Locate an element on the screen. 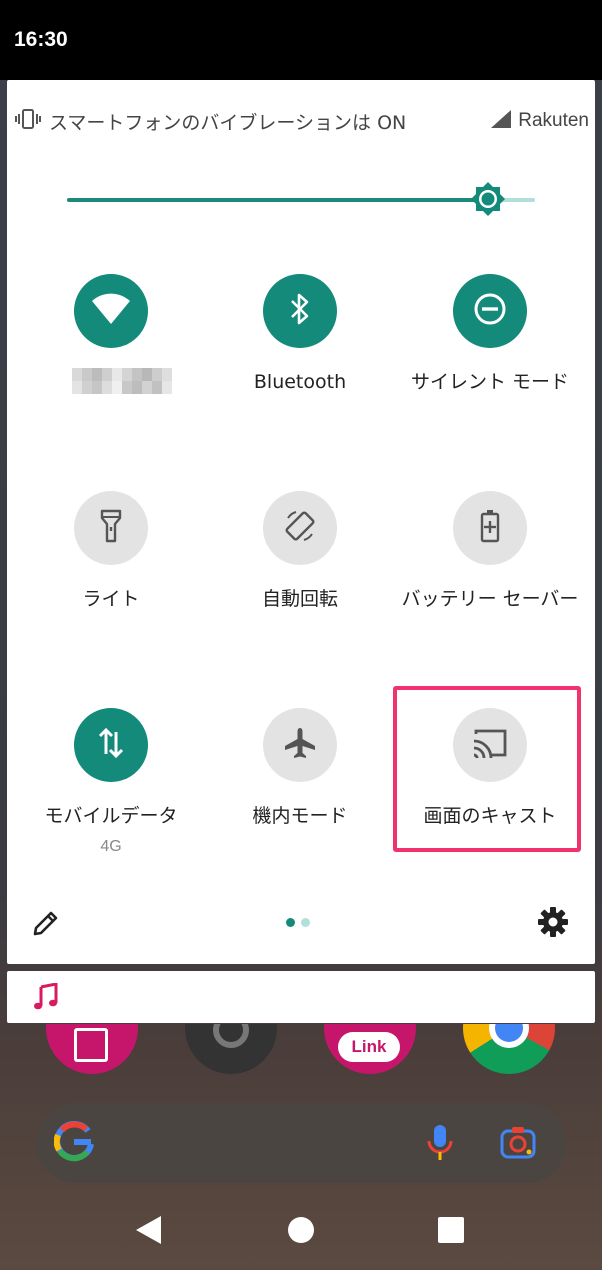 This screenshot has height=1270, width=602. battery-saver-icon is located at coordinates (490, 528).